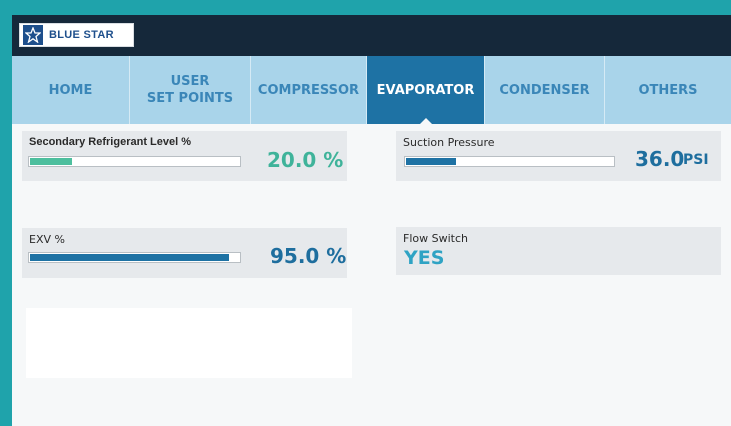 The image size is (731, 426). Describe the element at coordinates (309, 90) in the screenshot. I see `tab-compressor: COMPRESSOR` at that location.